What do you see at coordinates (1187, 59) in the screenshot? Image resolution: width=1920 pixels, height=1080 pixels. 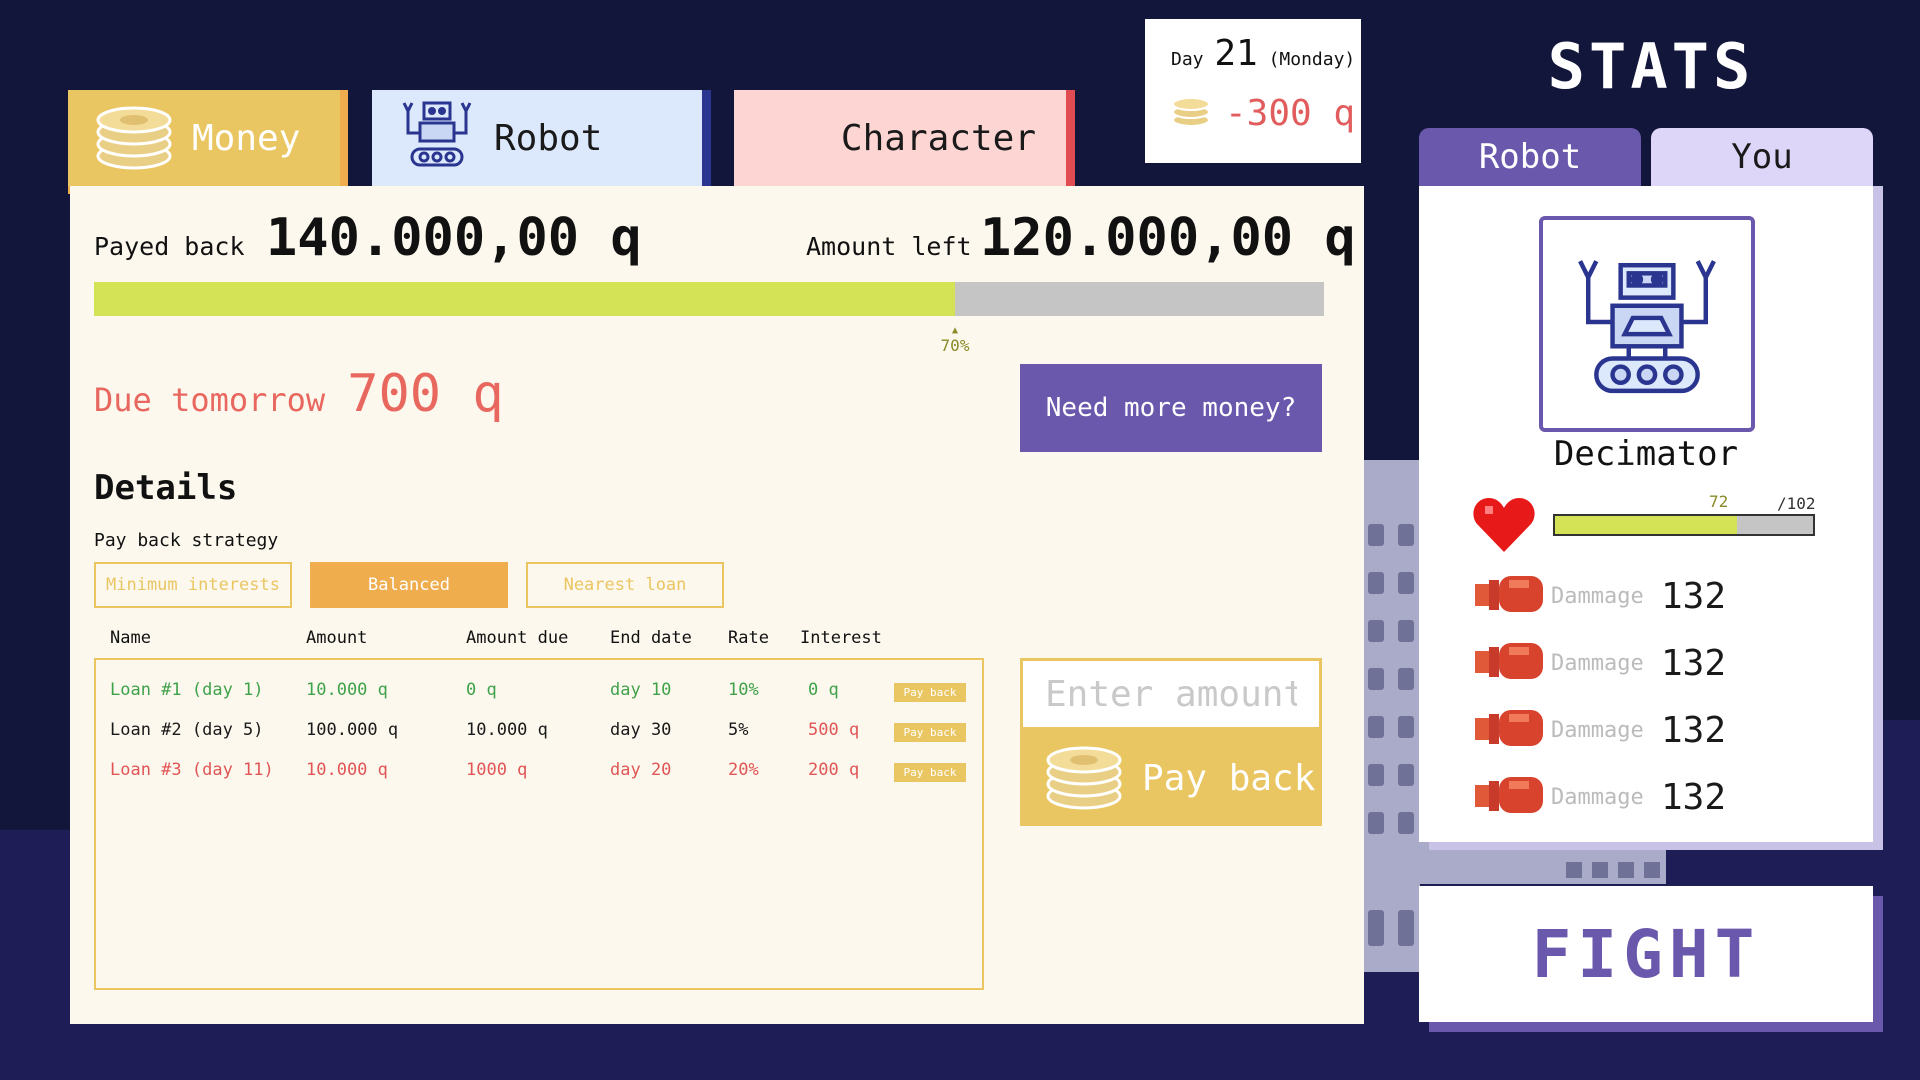 I see `day-prefix: Day` at bounding box center [1187, 59].